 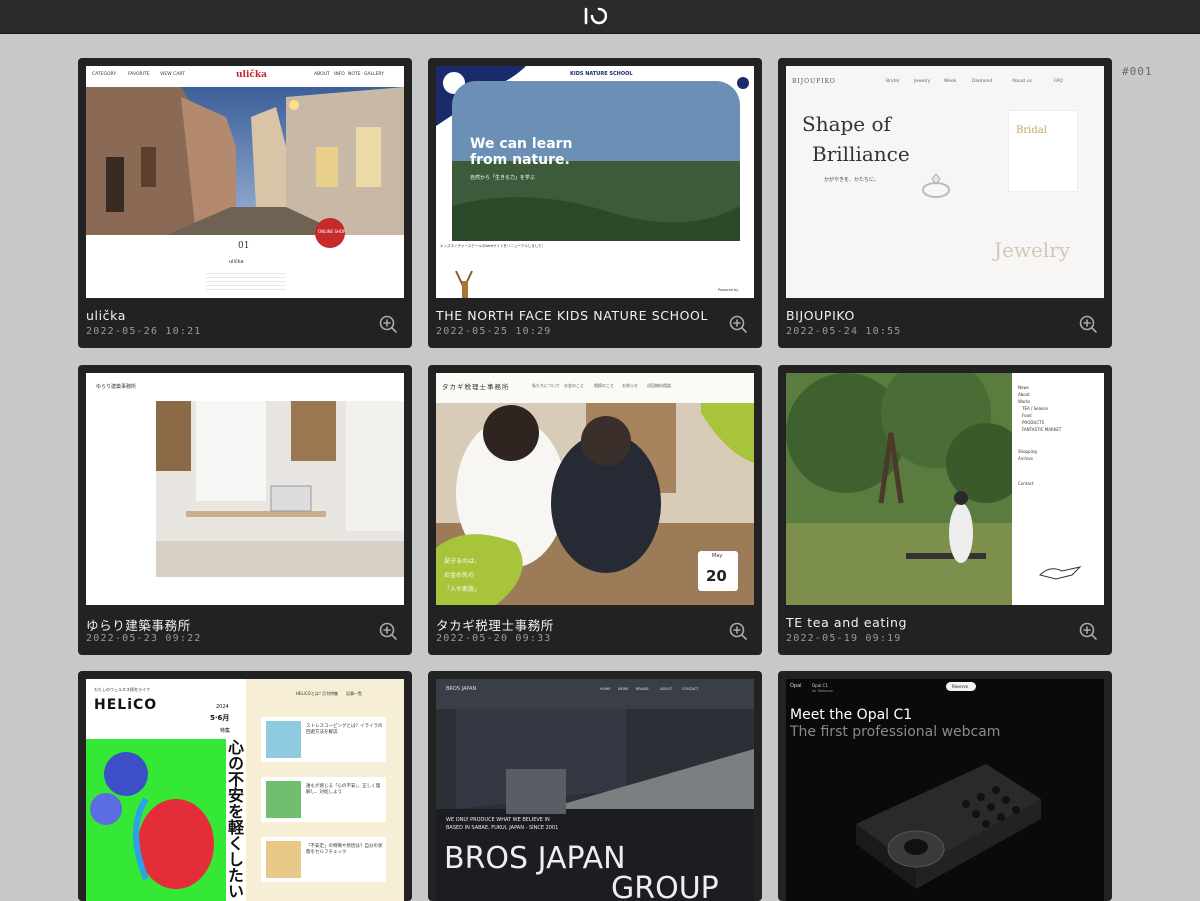 I want to click on preview-subtitle: 自然から「生きる力」を学ぶ, so click(x=502, y=178).